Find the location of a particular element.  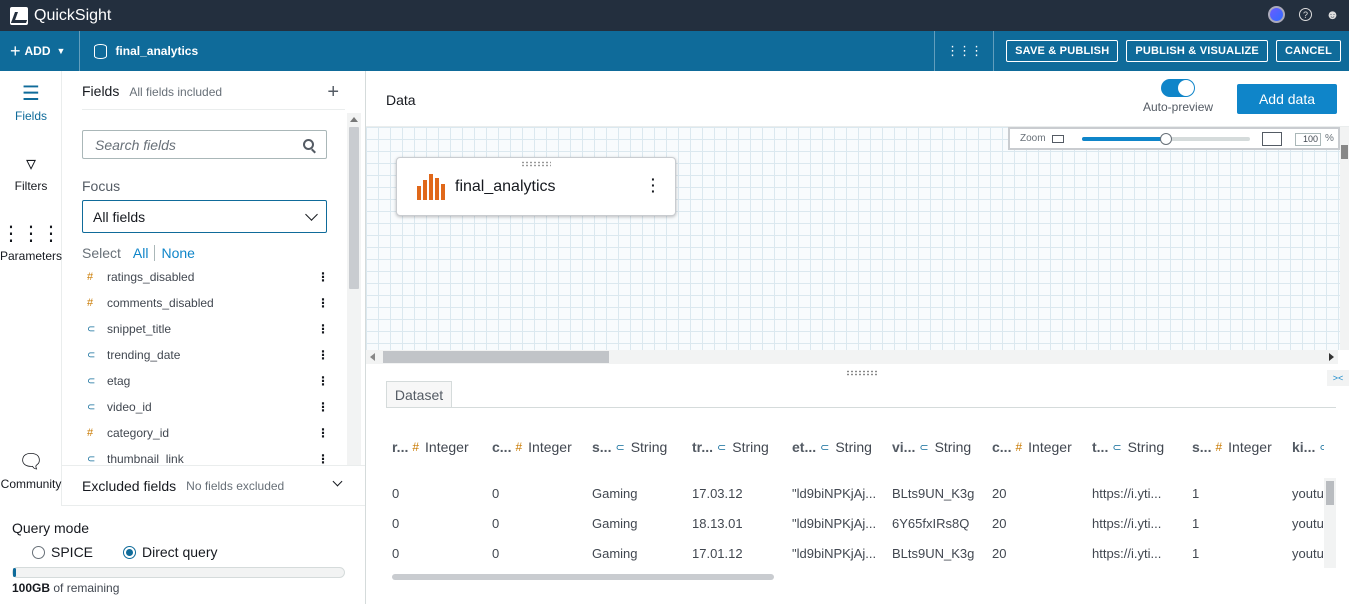

column-header: s... # Integer is located at coordinates (1236, 447).